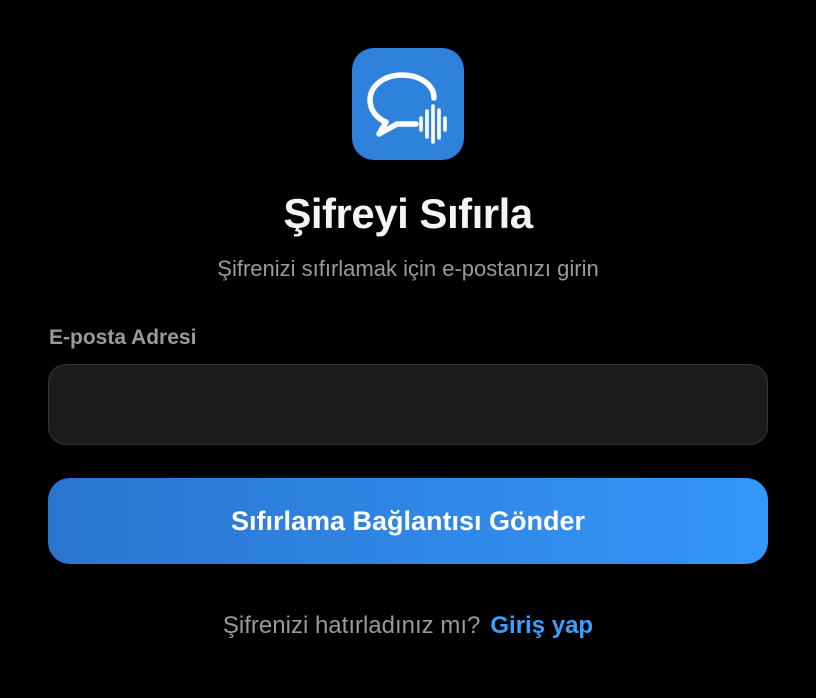 The width and height of the screenshot is (816, 698). Describe the element at coordinates (408, 521) in the screenshot. I see `send-reset-link-button: Sıfırlama Bağlantısı Gönder` at that location.